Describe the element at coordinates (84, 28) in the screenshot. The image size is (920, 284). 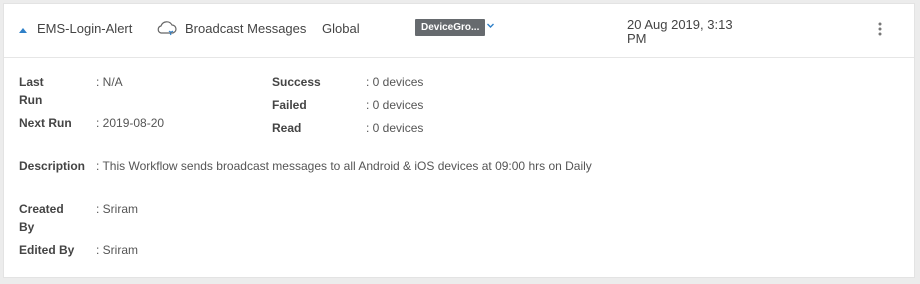
I see `workflow-name: EMS-Login-Alert` at that location.